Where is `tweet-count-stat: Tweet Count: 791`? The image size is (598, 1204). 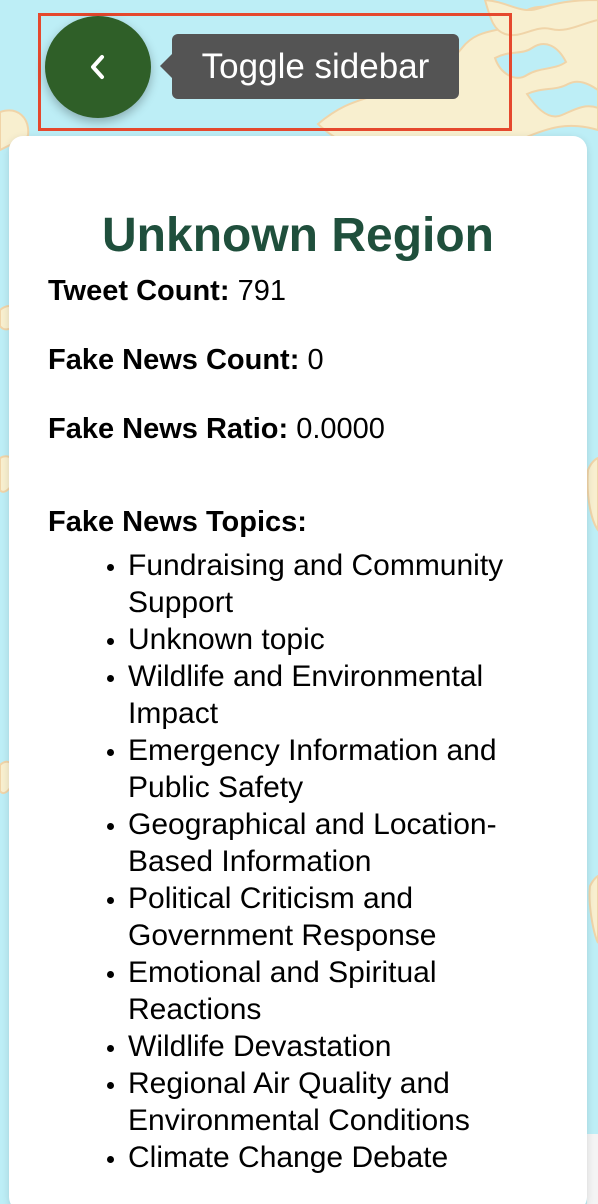 tweet-count-stat: Tweet Count: 791 is located at coordinates (167, 291).